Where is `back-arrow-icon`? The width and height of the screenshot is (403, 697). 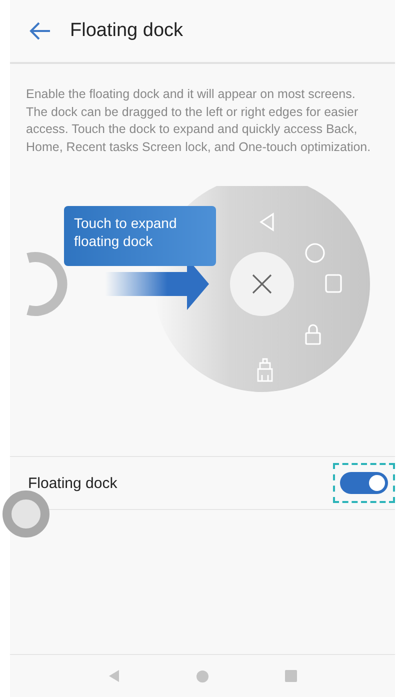
back-arrow-icon is located at coordinates (40, 31).